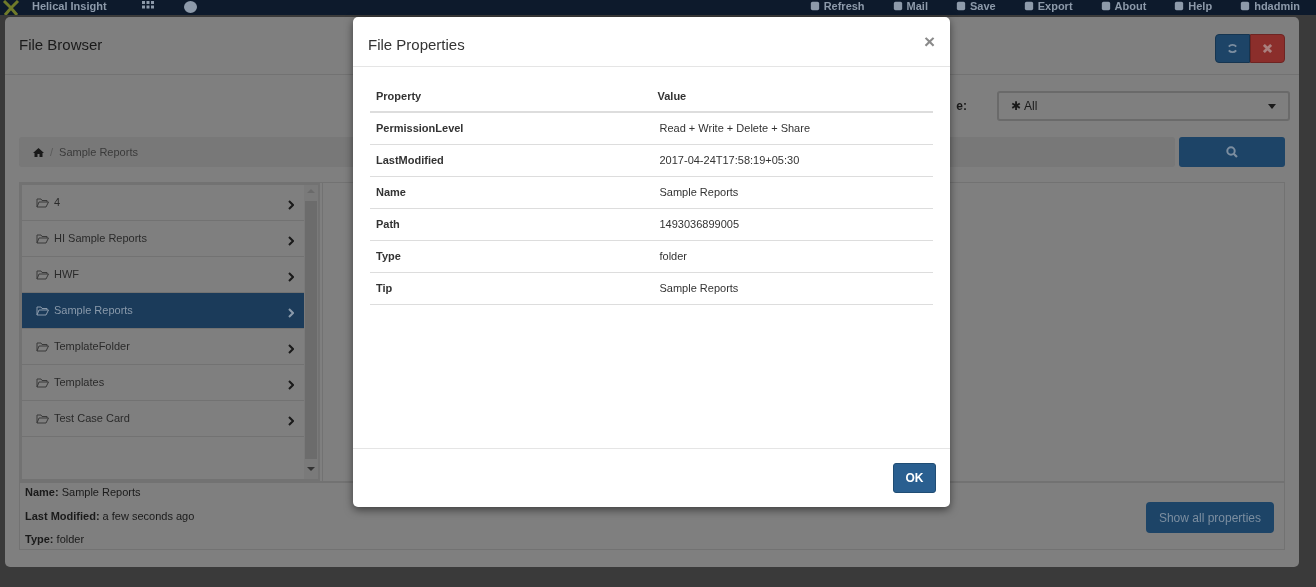 This screenshot has height=587, width=1316. I want to click on property-name: LastModified, so click(410, 161).